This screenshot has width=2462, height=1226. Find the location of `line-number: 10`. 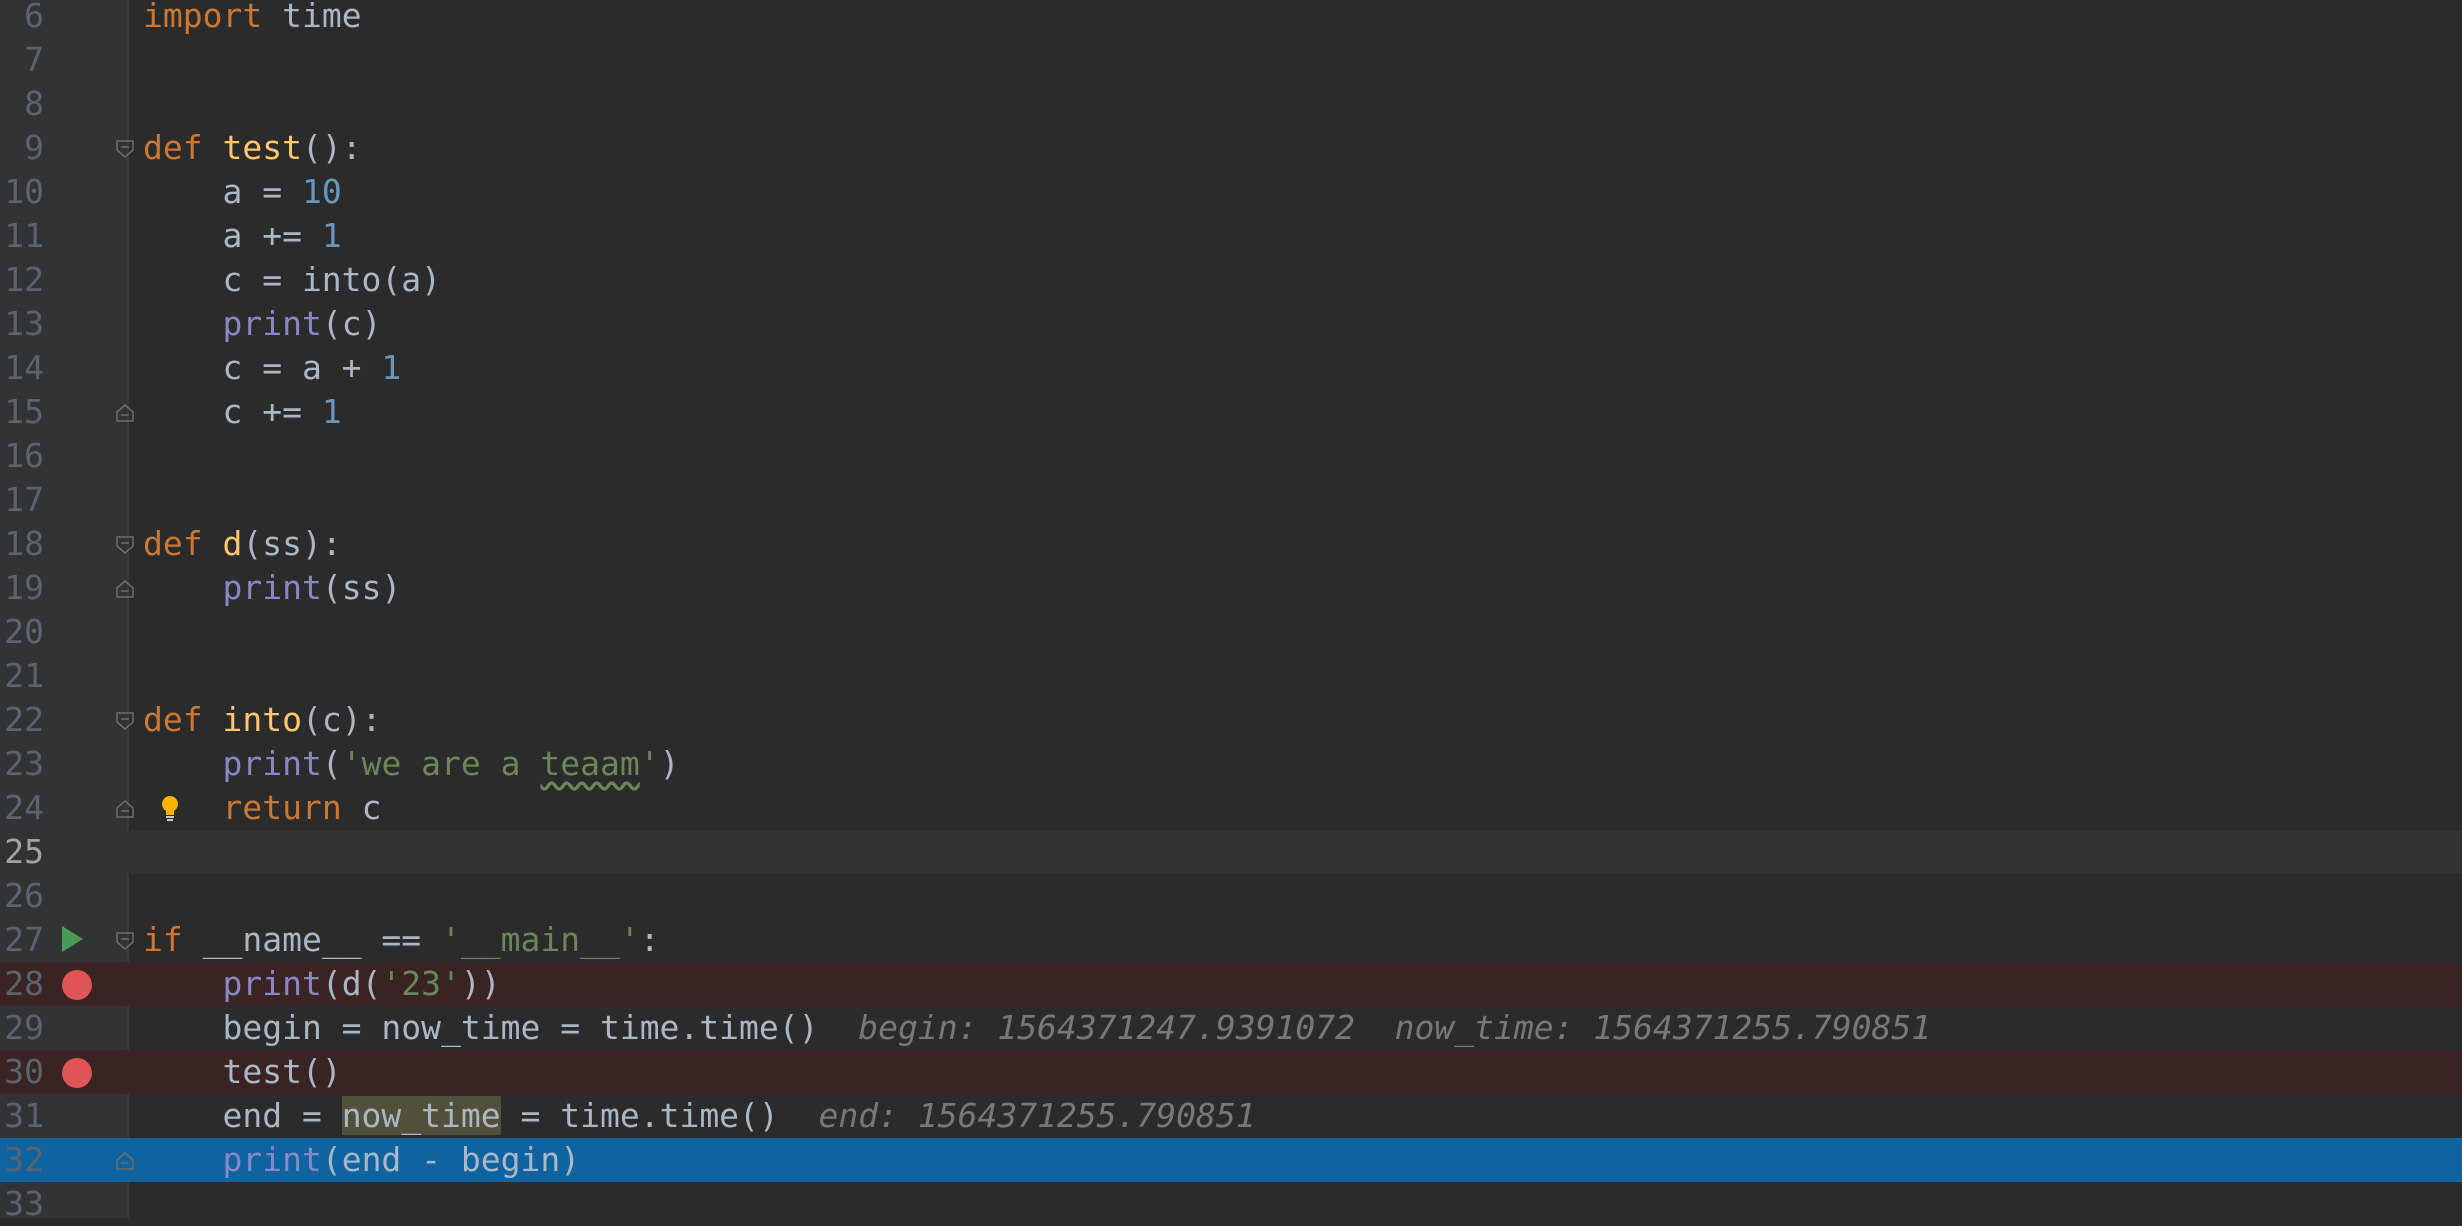

line-number: 10 is located at coordinates (22, 192).